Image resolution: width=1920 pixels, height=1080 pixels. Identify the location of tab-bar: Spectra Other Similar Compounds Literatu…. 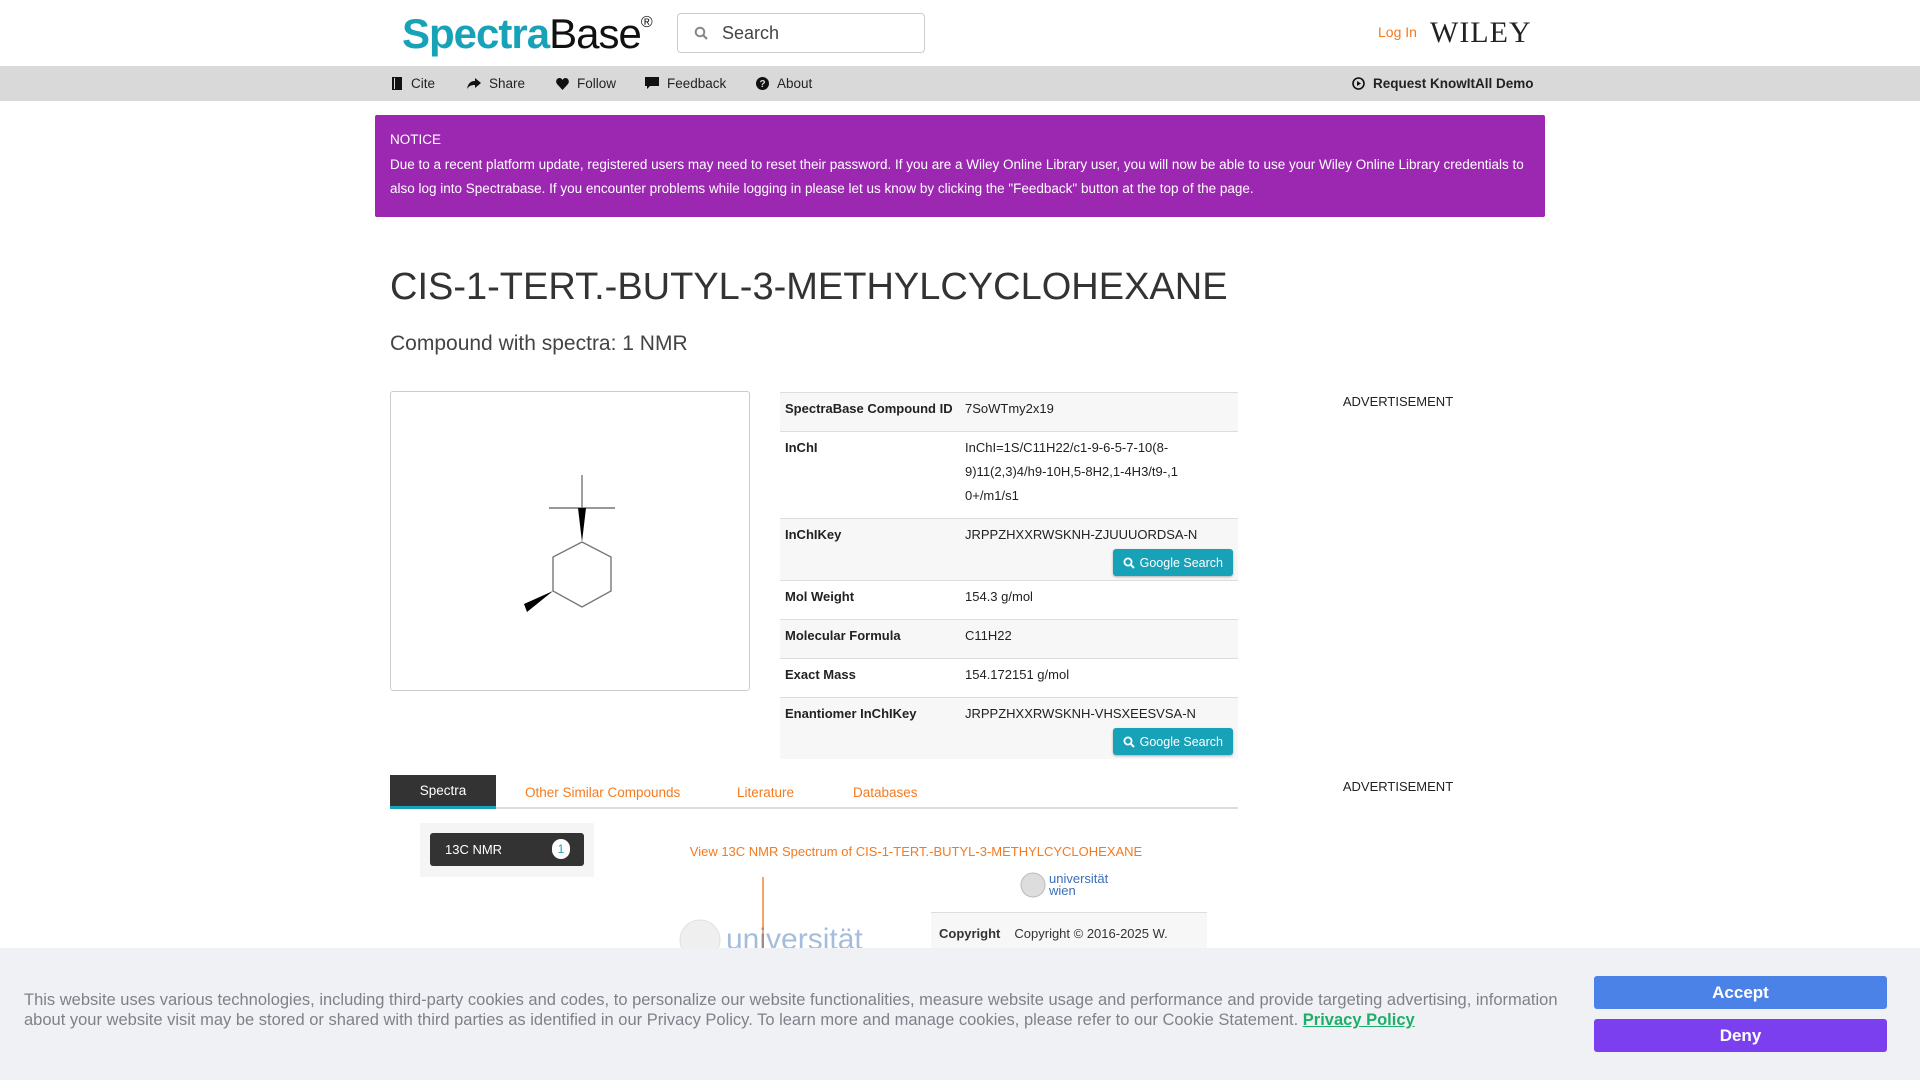
(814, 792).